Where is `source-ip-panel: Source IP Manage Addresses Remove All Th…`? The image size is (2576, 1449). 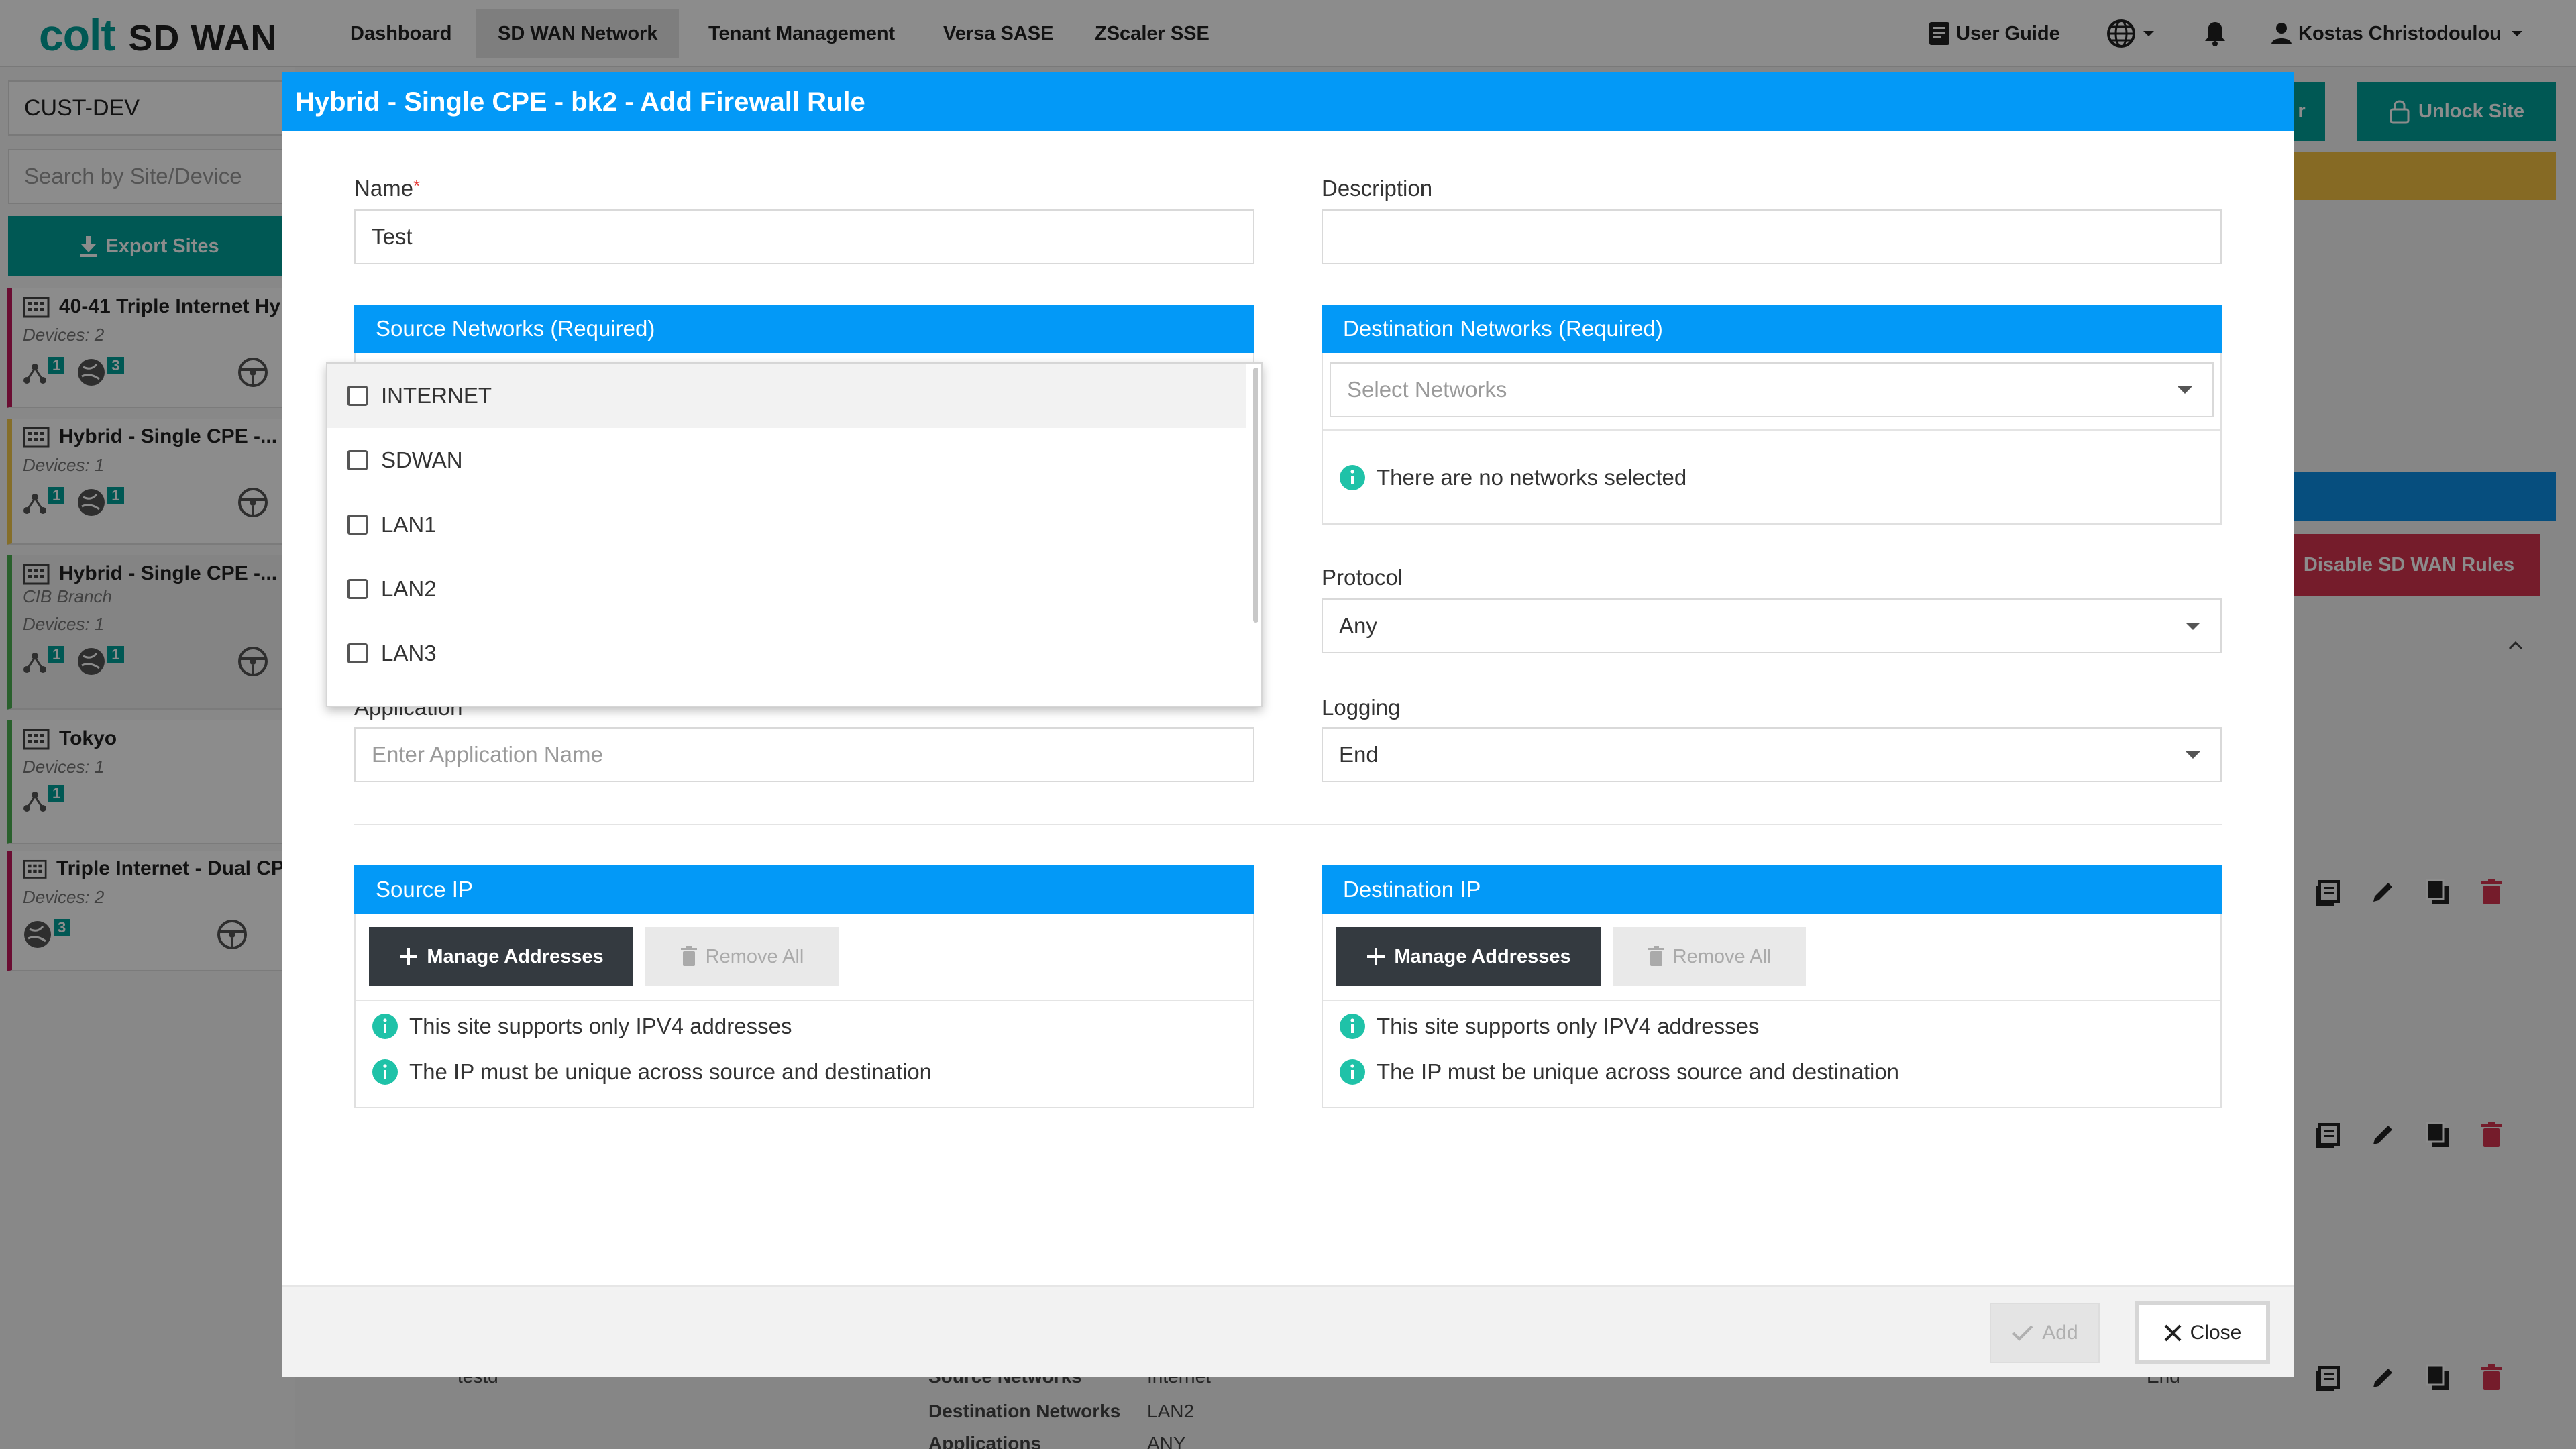 source-ip-panel: Source IP Manage Addresses Remove All Th… is located at coordinates (804, 986).